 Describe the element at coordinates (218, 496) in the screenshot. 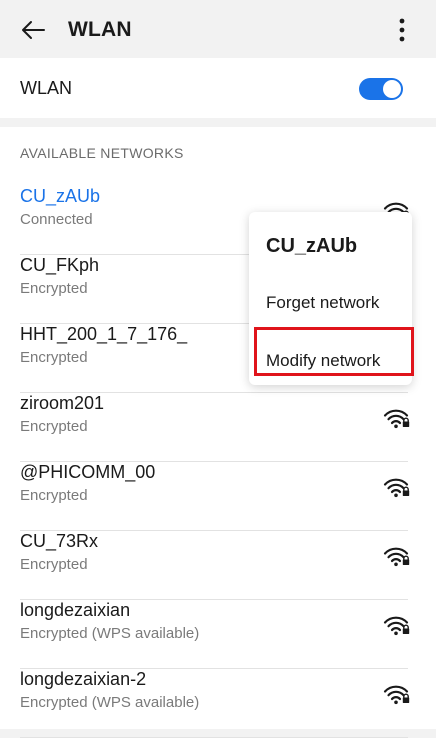

I see `network-item: @PHICOMM_00 Encrypted` at that location.